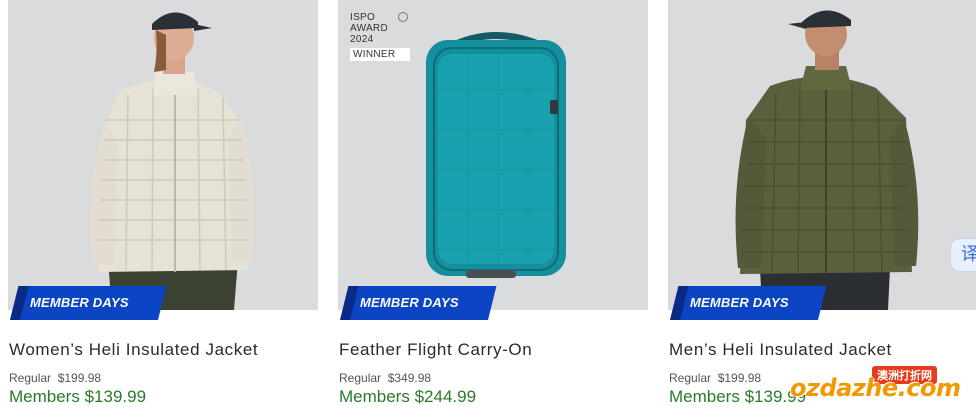 The height and width of the screenshot is (417, 976). I want to click on award-line-3: 2024, so click(362, 39).